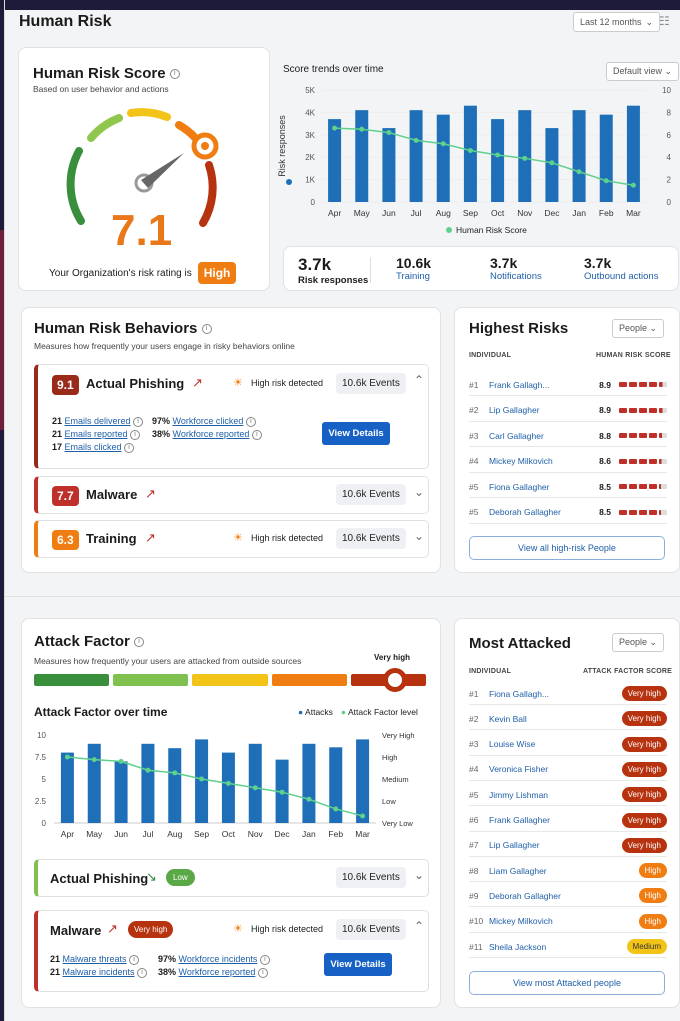 This screenshot has height=1021, width=680. I want to click on attacked-row: #7 Lip Gallagher Very high, so click(568, 846).